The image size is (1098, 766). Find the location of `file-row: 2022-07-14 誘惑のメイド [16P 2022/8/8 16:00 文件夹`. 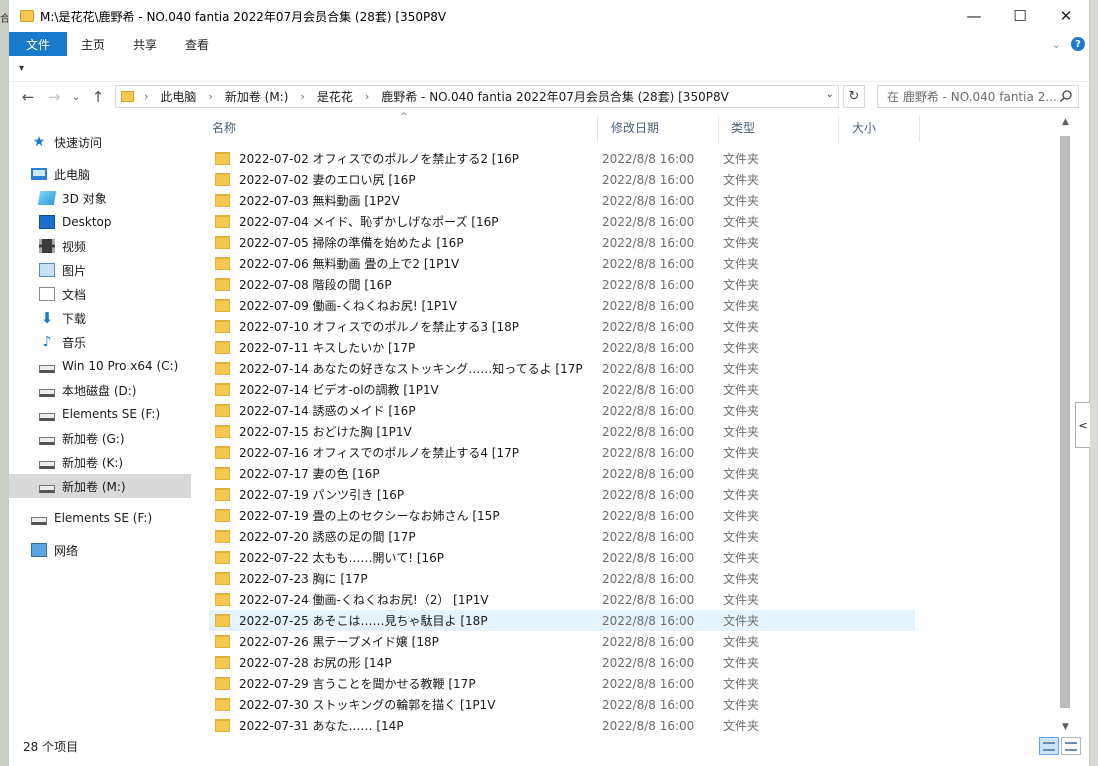

file-row: 2022-07-14 誘惑のメイド [16P 2022/8/8 16:00 文件夹 is located at coordinates (562, 410).